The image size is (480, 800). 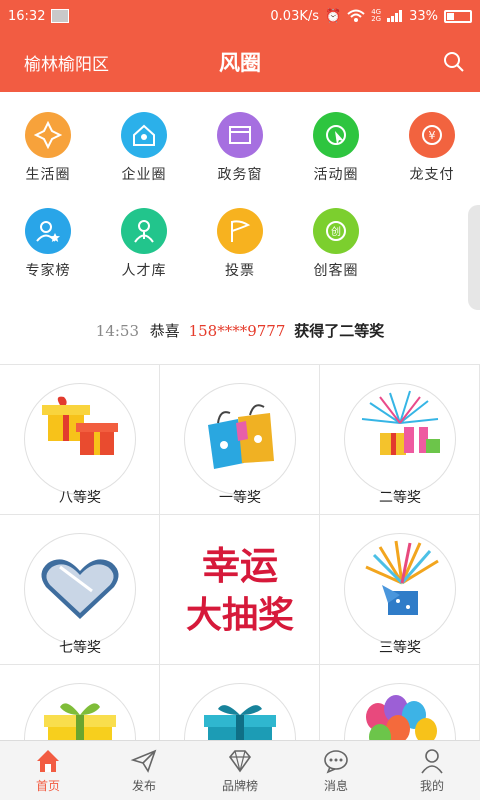 I want to click on nav-label: 发布, so click(x=143, y=786).